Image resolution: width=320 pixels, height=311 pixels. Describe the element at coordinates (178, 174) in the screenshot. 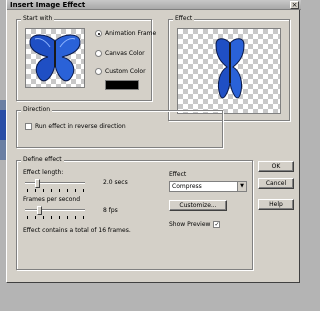

I see `effect-type-label: Effect` at that location.